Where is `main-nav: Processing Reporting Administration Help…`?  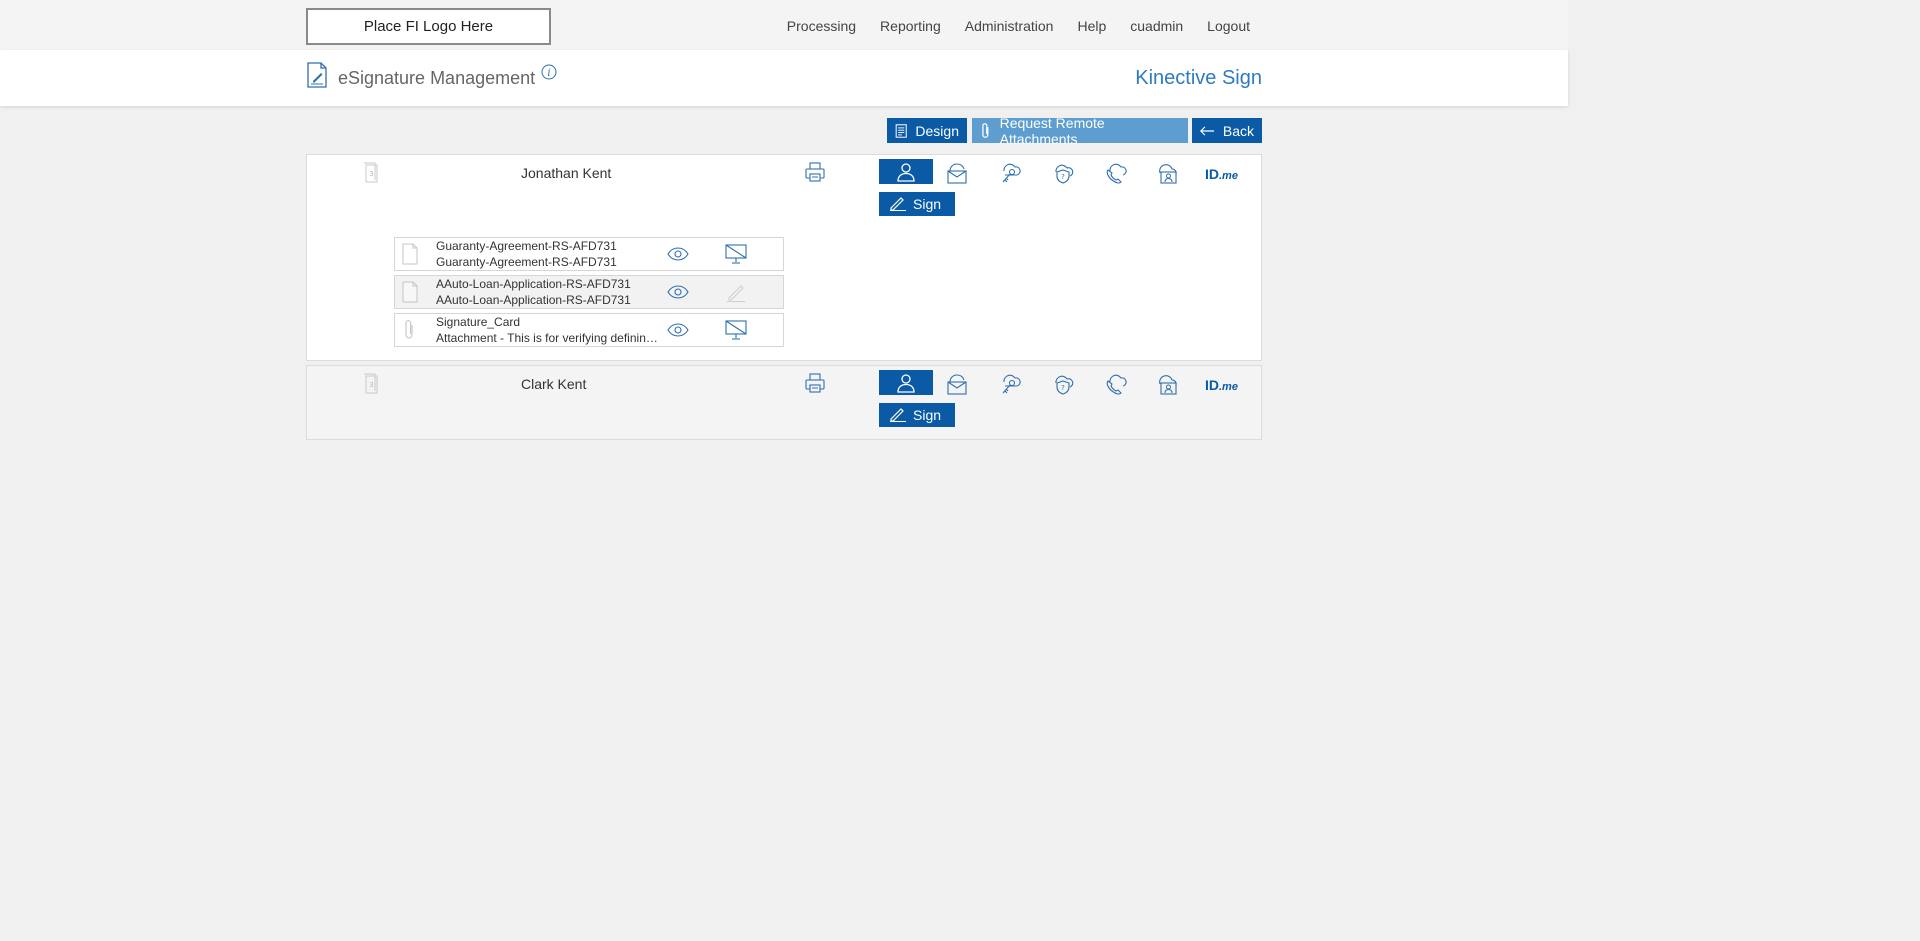 main-nav: Processing Reporting Administration Help… is located at coordinates (1006, 26).